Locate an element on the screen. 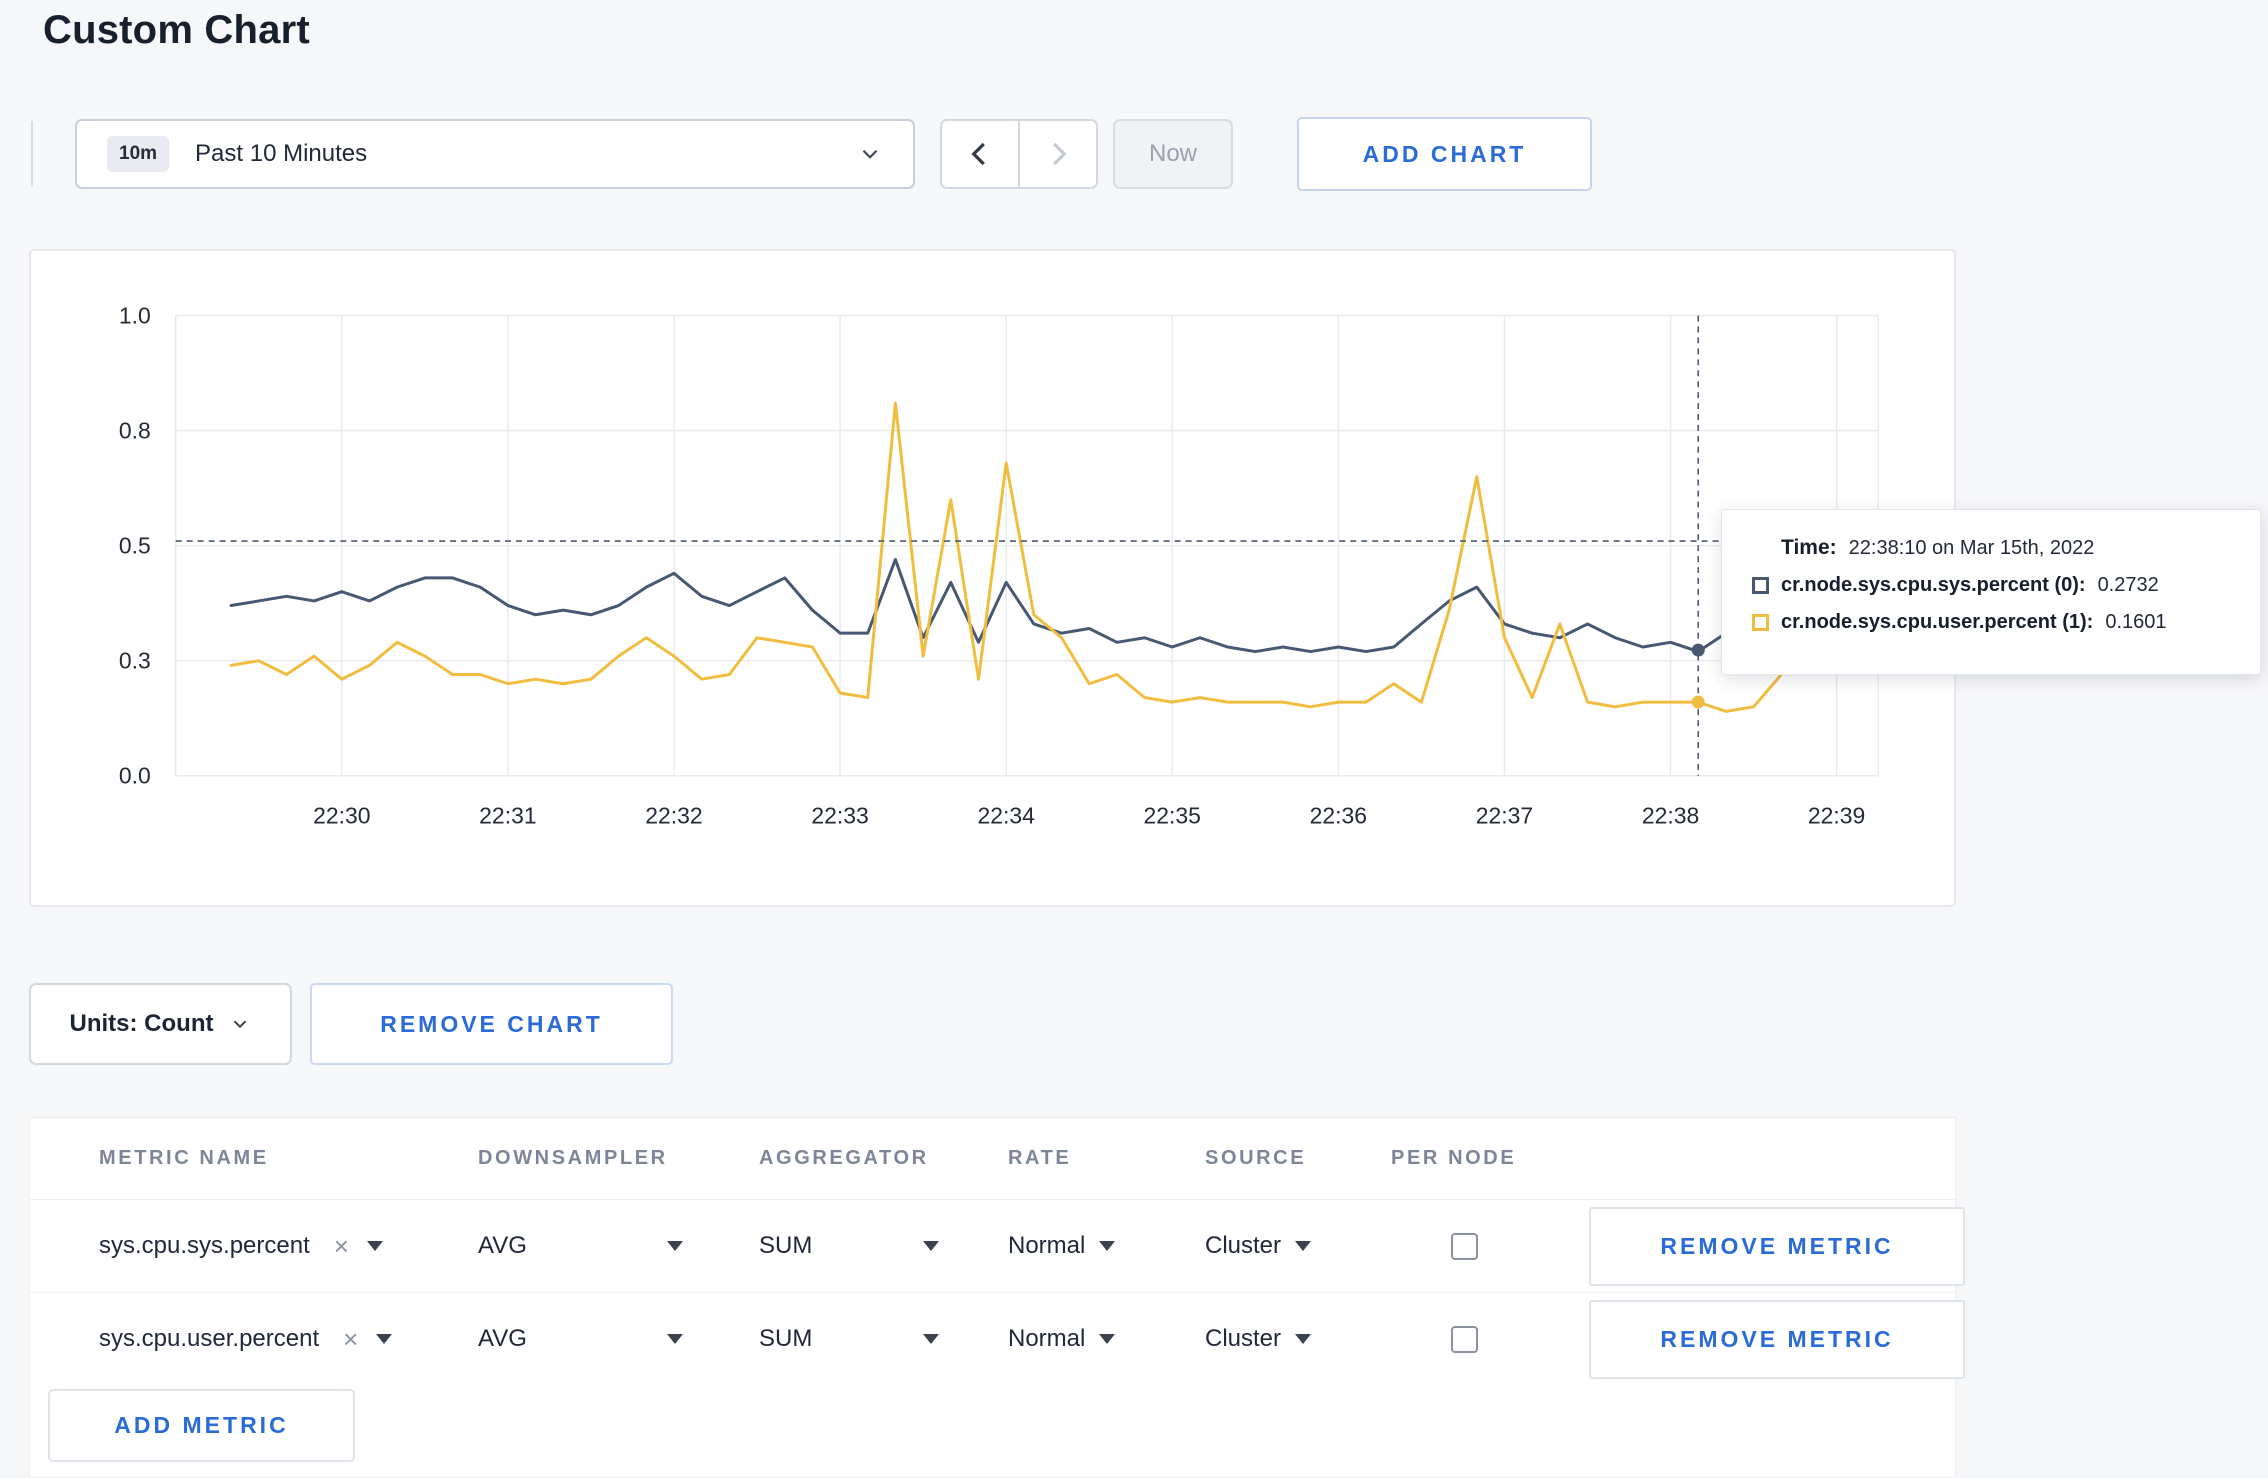 This screenshot has width=2268, height=1478. time-window-label: Past 10 Minutes is located at coordinates (281, 153).